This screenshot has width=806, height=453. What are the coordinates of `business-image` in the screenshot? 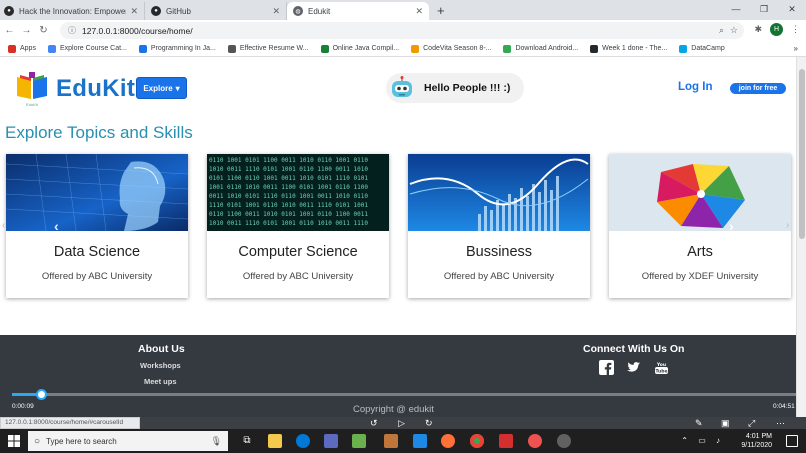 It's located at (499, 192).